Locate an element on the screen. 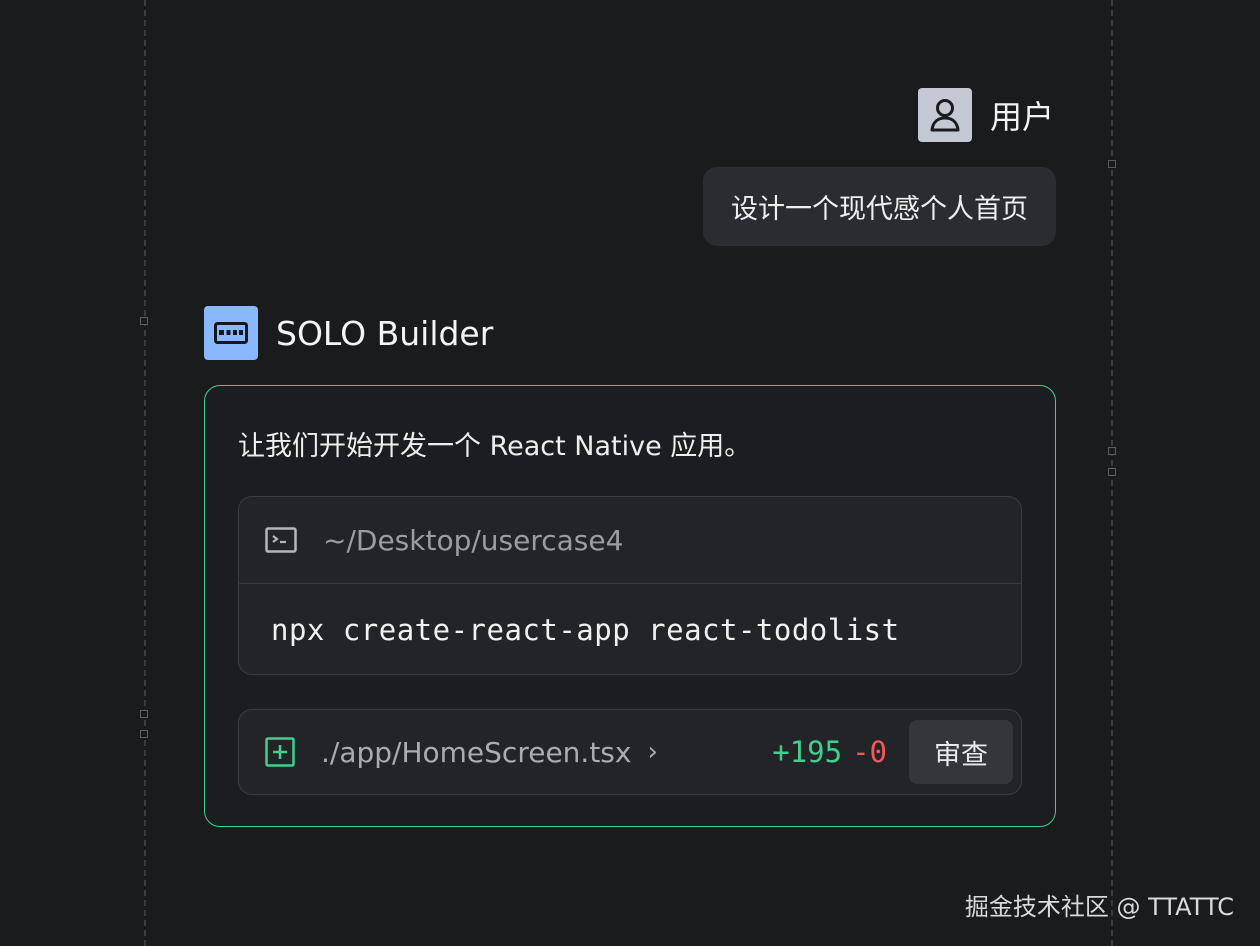 This screenshot has height=946, width=1260. deletions-count: -0 is located at coordinates (869, 752).